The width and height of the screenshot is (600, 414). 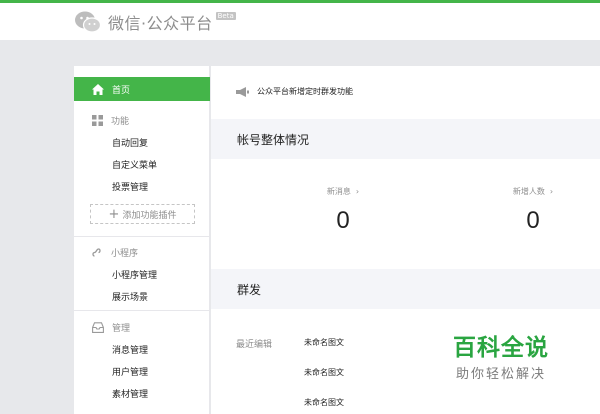 What do you see at coordinates (98, 327) in the screenshot?
I see `inbox-icon` at bounding box center [98, 327].